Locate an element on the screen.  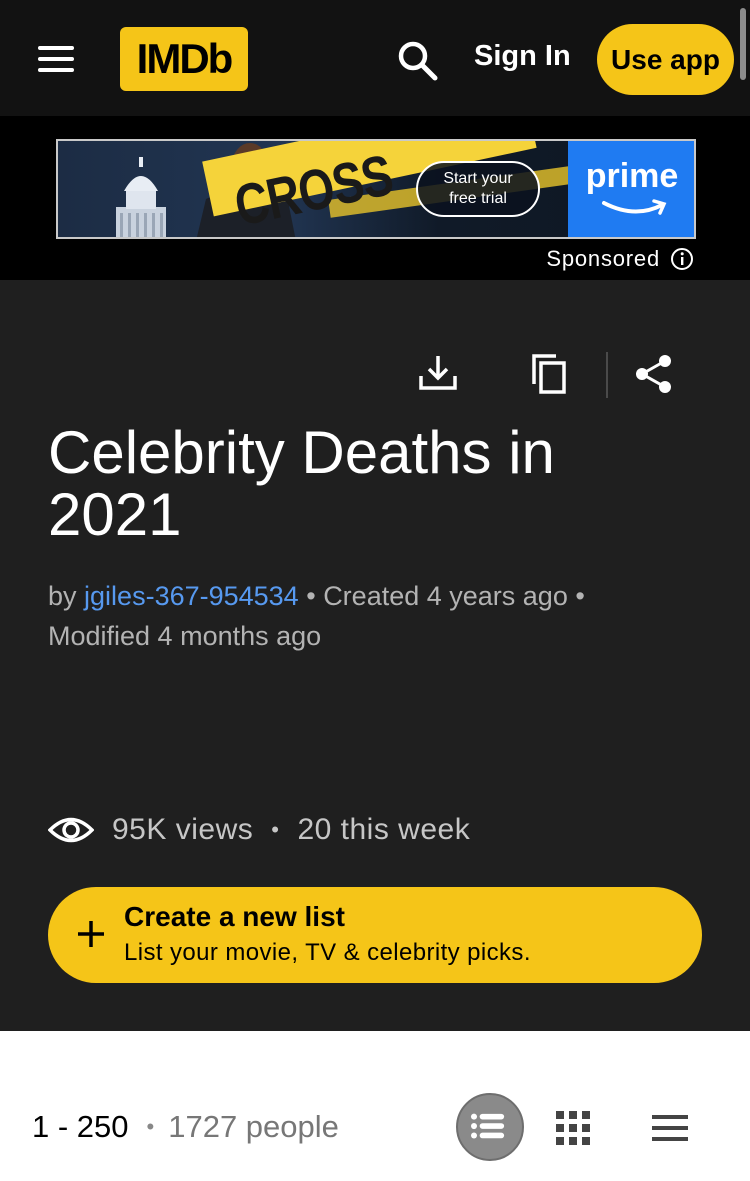
search-icon is located at coordinates (417, 60).